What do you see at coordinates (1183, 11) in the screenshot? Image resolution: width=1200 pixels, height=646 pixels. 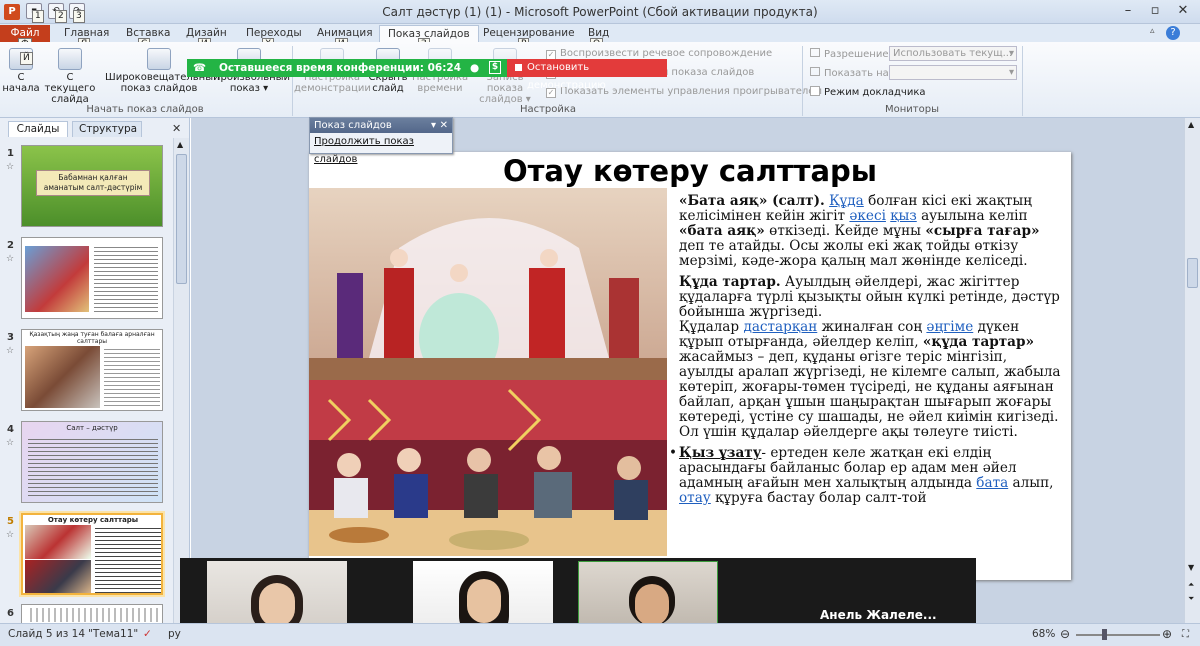 I see `close-icon: ✕` at bounding box center [1183, 11].